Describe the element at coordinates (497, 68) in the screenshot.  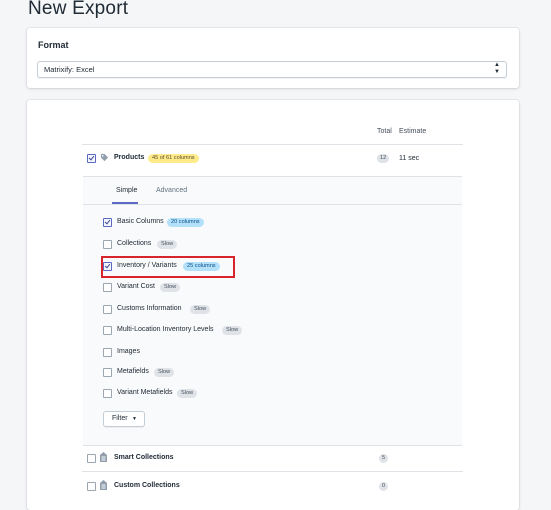
I see `select-arrows-icon: ▲ ▼` at that location.